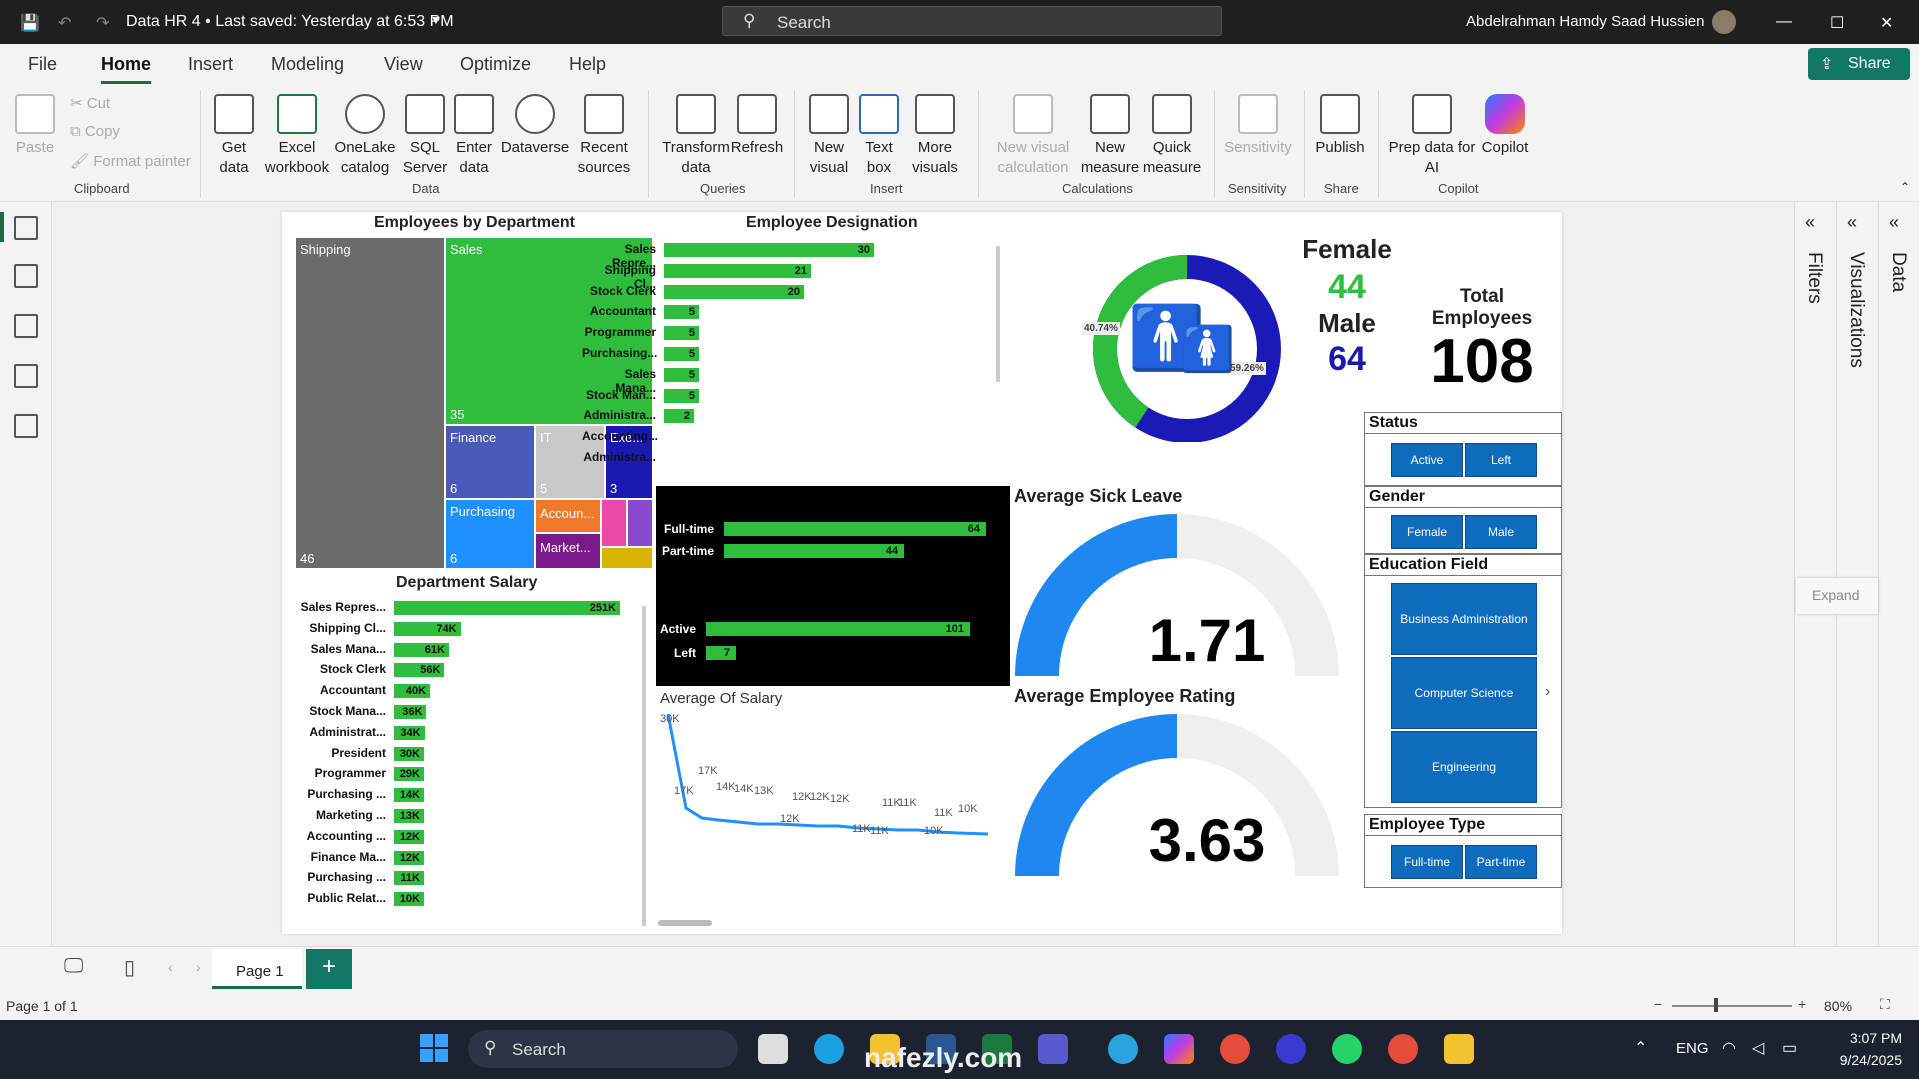 This screenshot has width=1919, height=1079. I want to click on menu-insert: Insert, so click(210, 64).